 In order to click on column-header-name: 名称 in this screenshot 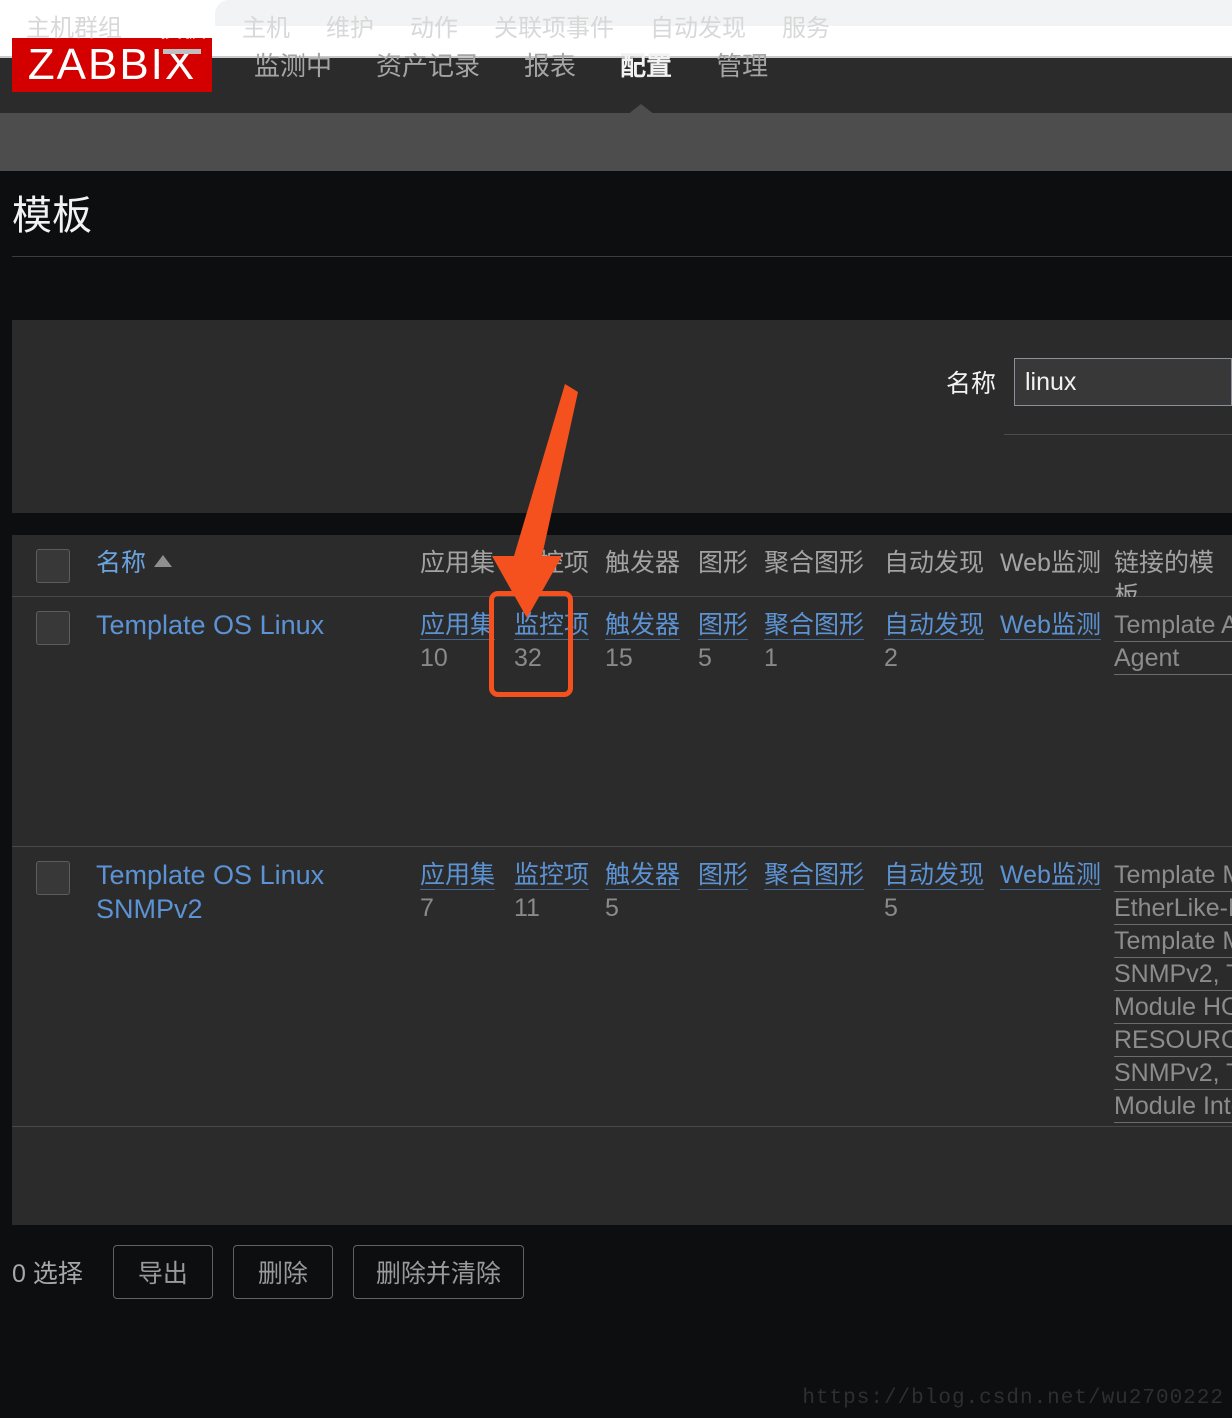, I will do `click(134, 563)`.